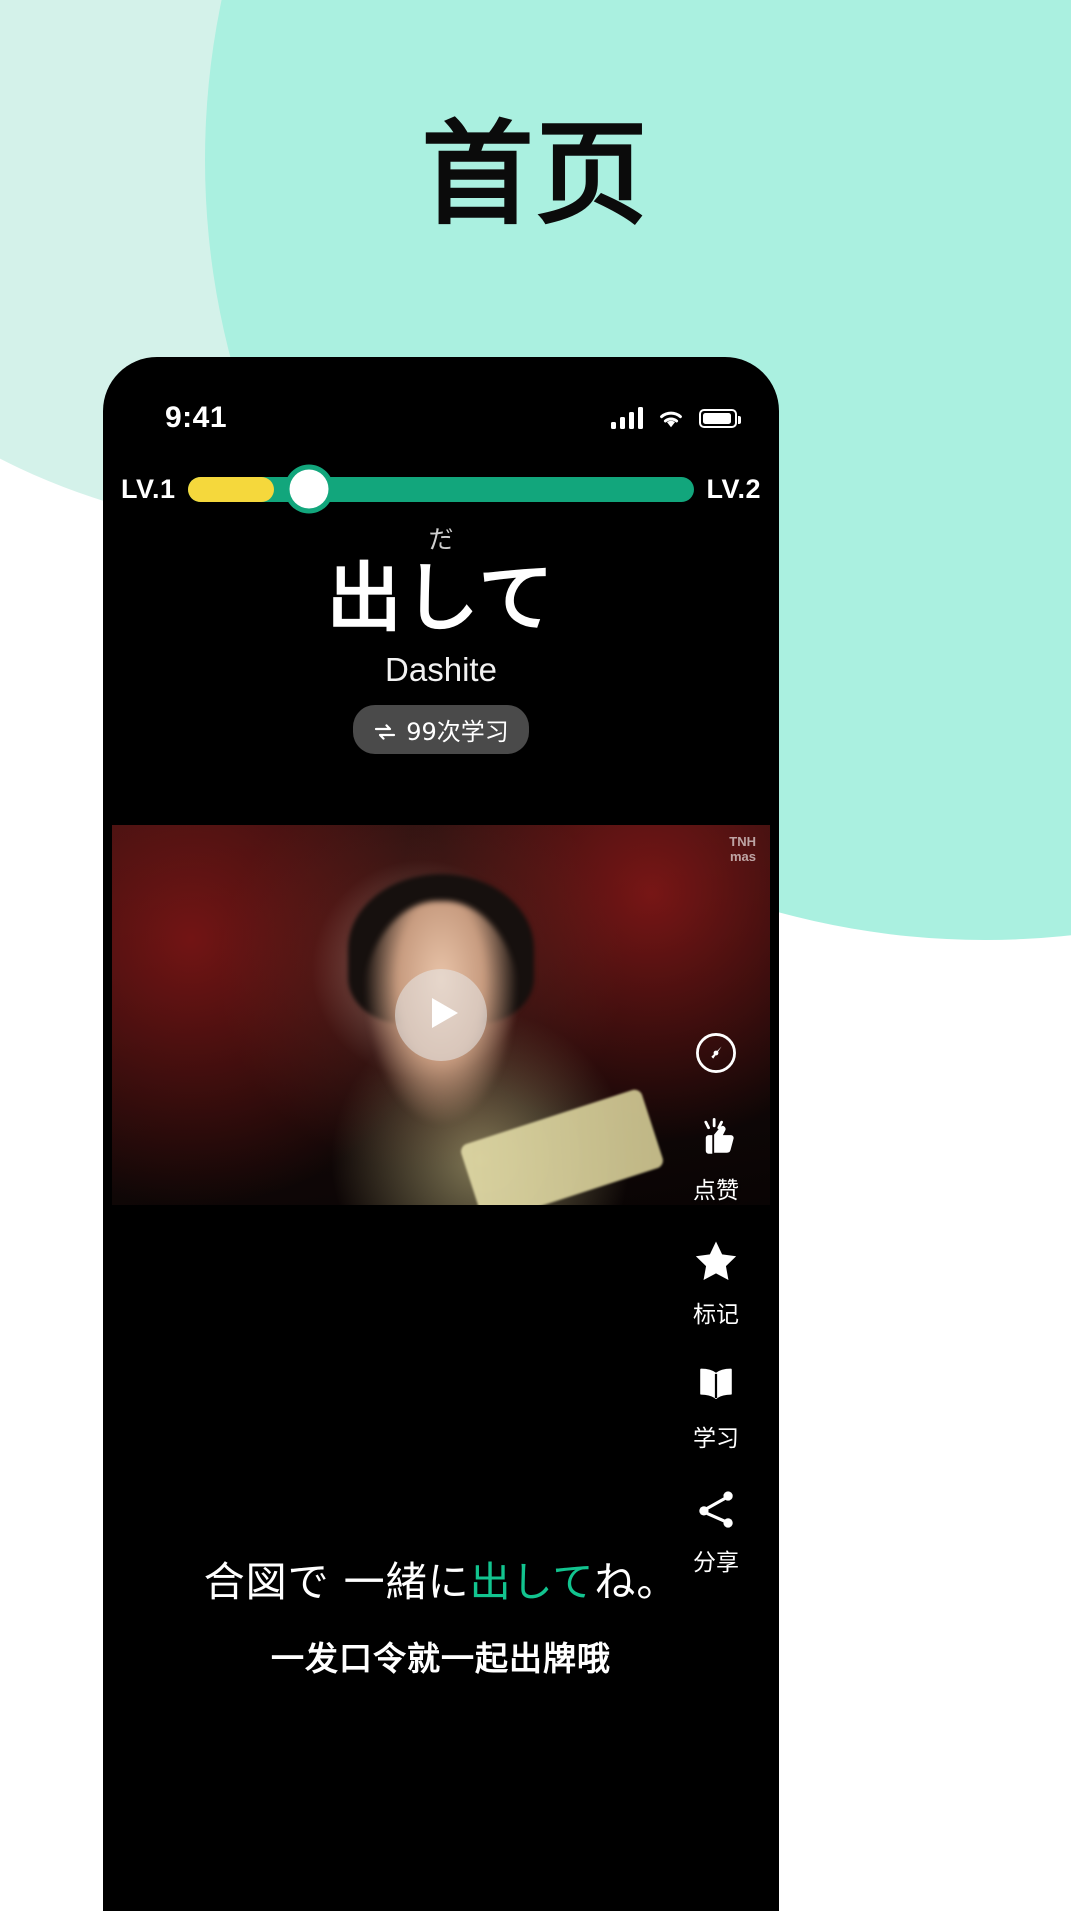 The width and height of the screenshot is (1071, 1911). I want to click on play-icon, so click(441, 1015).